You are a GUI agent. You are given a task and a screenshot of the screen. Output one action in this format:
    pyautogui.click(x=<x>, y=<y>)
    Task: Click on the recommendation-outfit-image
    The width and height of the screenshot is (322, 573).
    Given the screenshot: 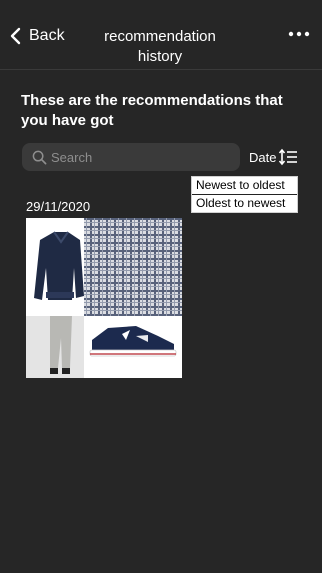 What is the action you would take?
    pyautogui.click(x=104, y=298)
    